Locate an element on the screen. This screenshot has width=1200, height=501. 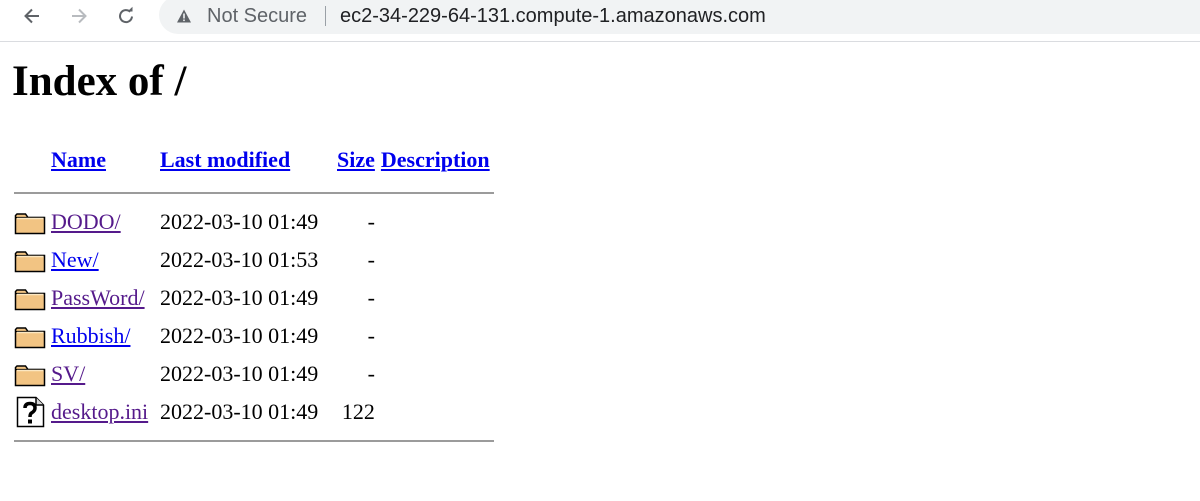
unknown-file-icon is located at coordinates (30, 412).